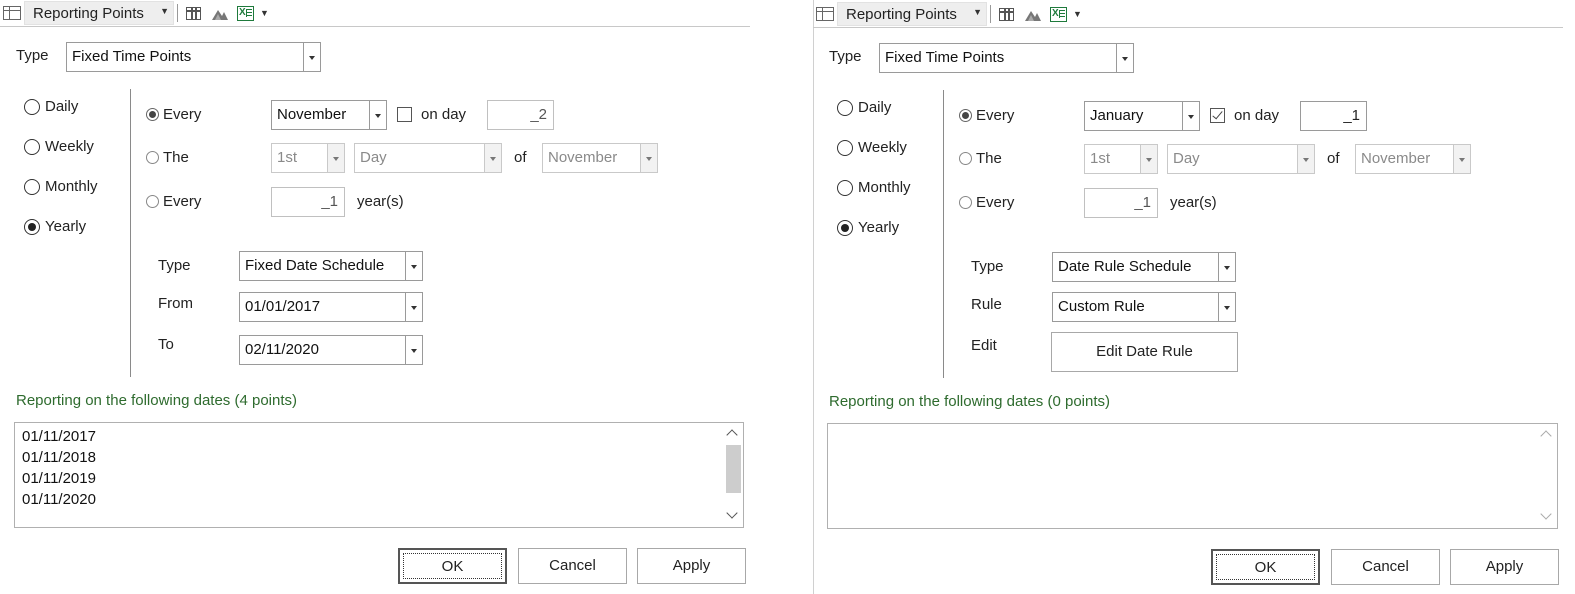  What do you see at coordinates (177, 13) in the screenshot?
I see `toolbar-separator` at bounding box center [177, 13].